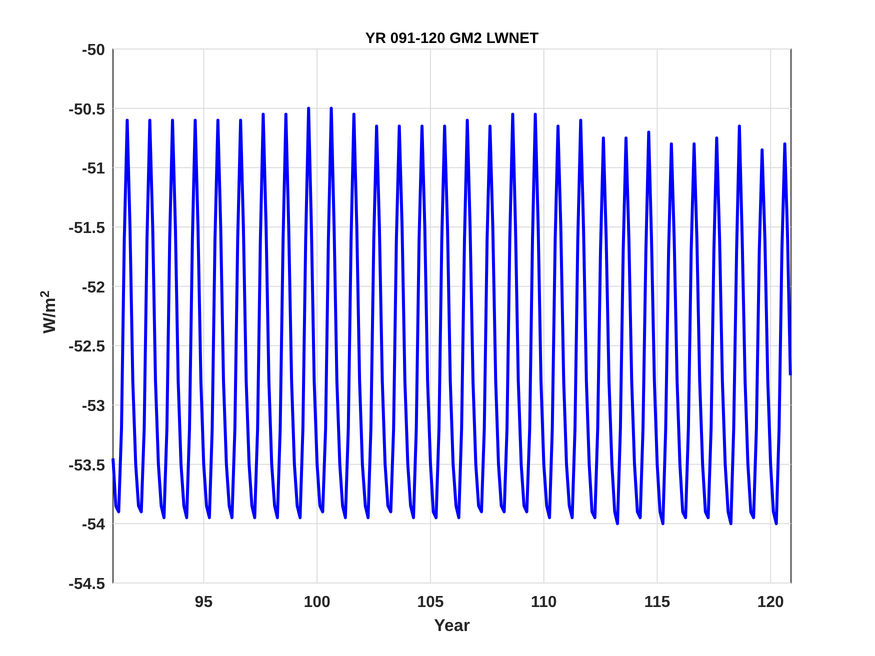 This screenshot has height=656, width=875. What do you see at coordinates (203, 602) in the screenshot?
I see `tick-label: 95` at bounding box center [203, 602].